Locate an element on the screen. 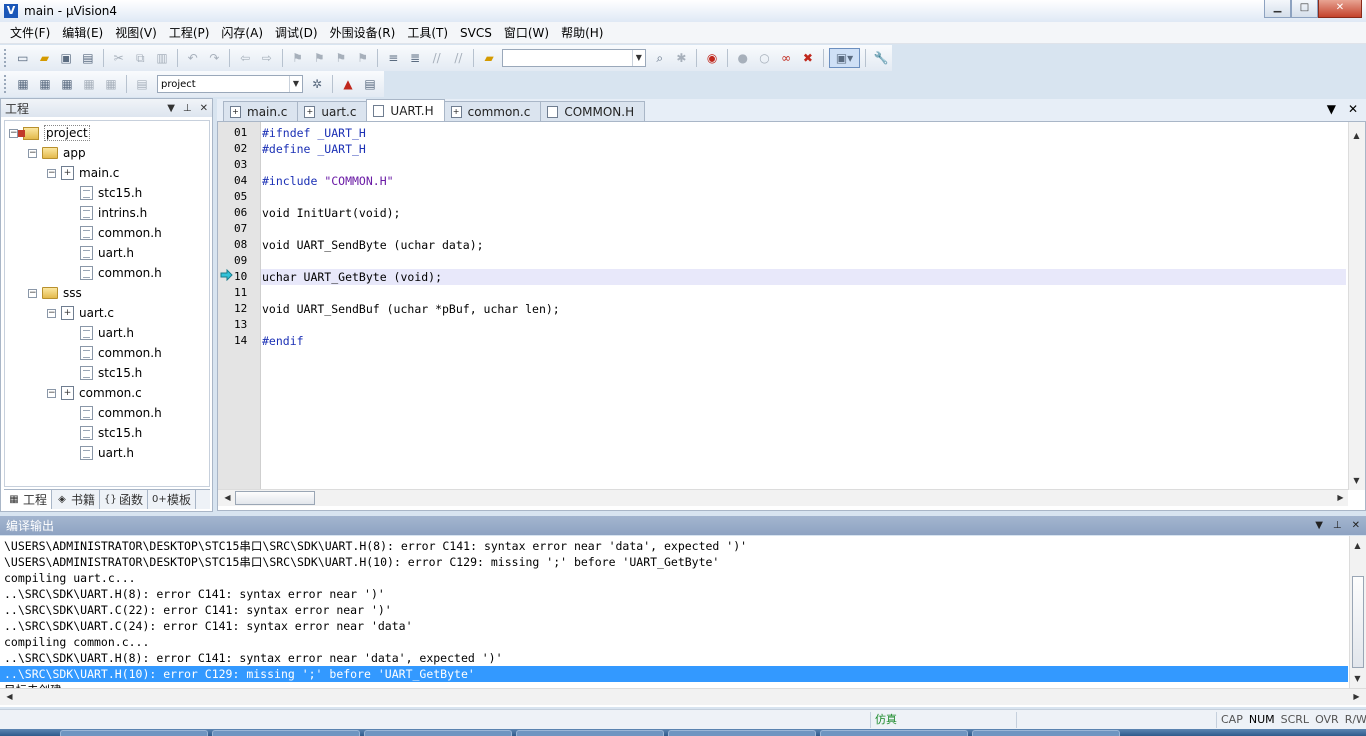 The width and height of the screenshot is (1366, 736). window-layout-icon: ▣▾ is located at coordinates (844, 58).